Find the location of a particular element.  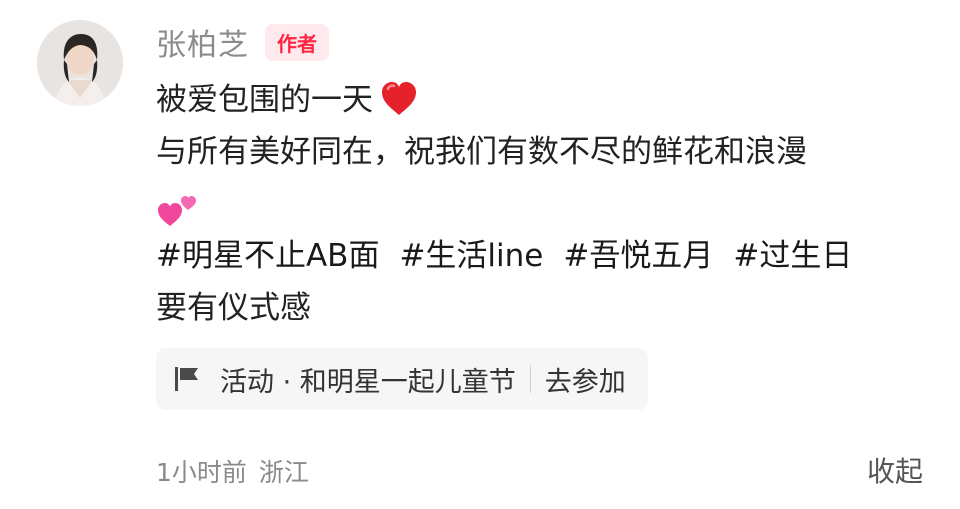

activity-card: 活动 · 和明星一起儿童节 去参加 is located at coordinates (402, 379).